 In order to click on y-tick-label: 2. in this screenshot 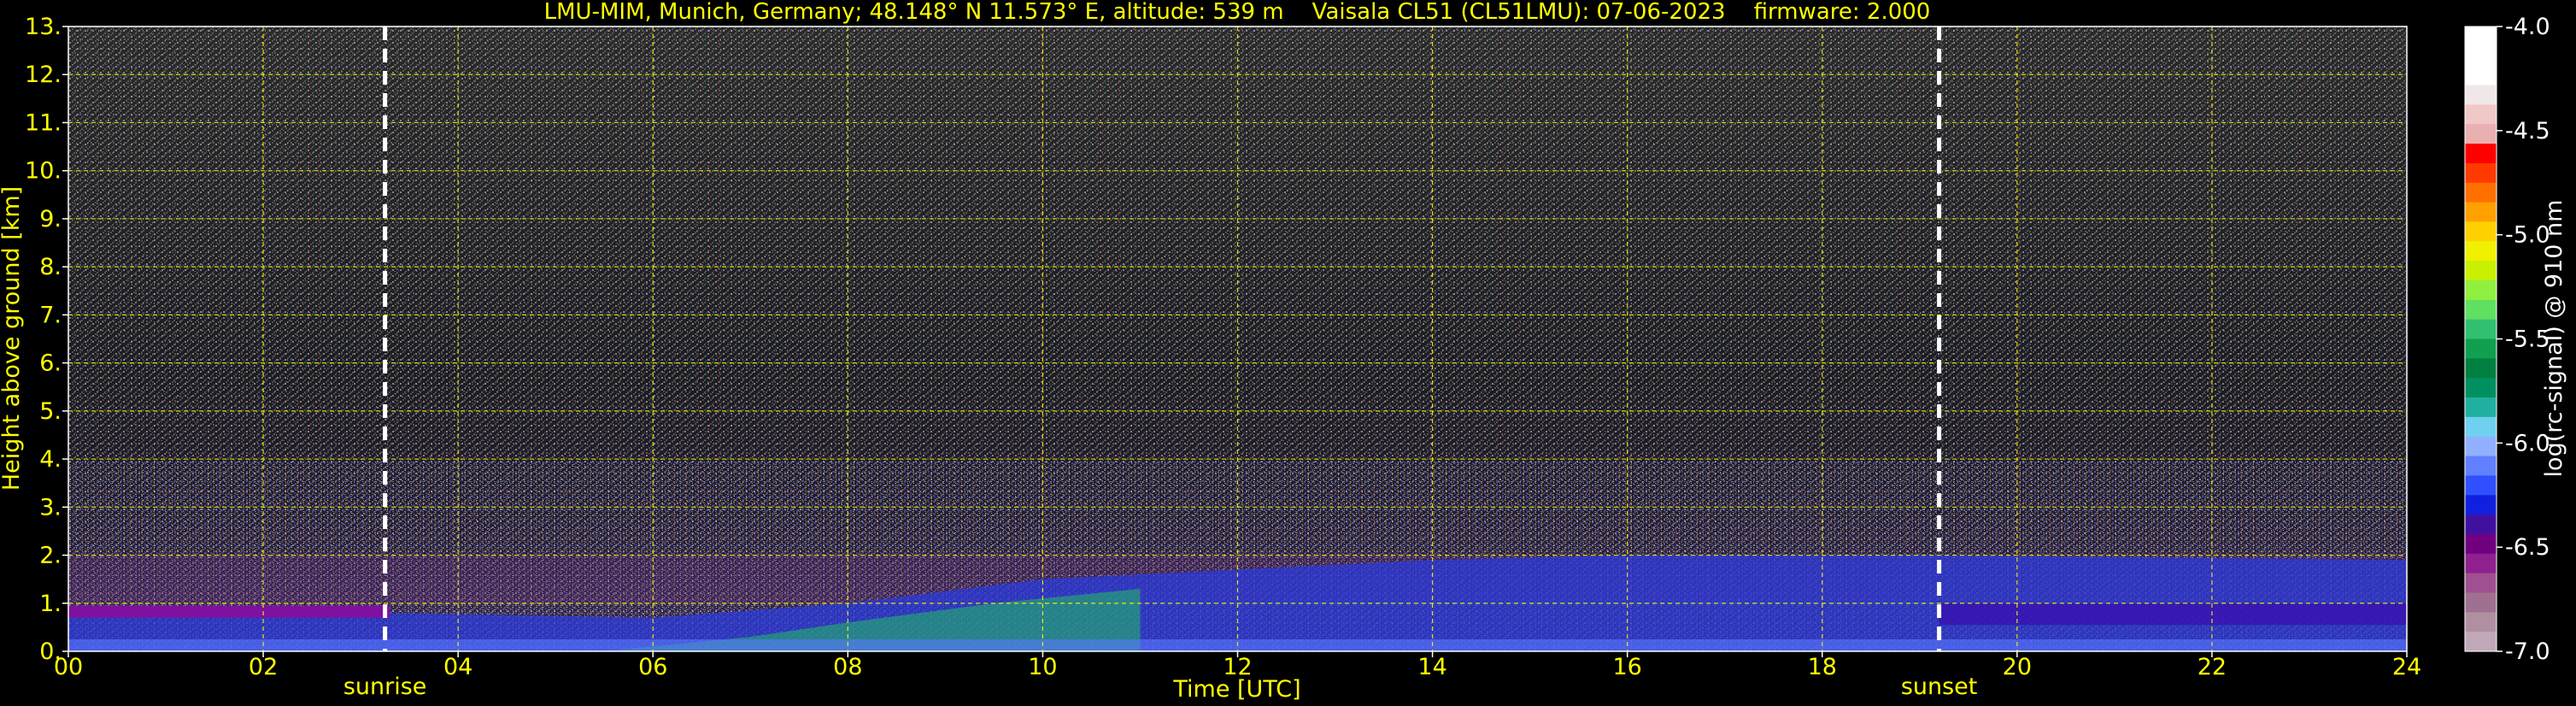, I will do `click(50, 556)`.